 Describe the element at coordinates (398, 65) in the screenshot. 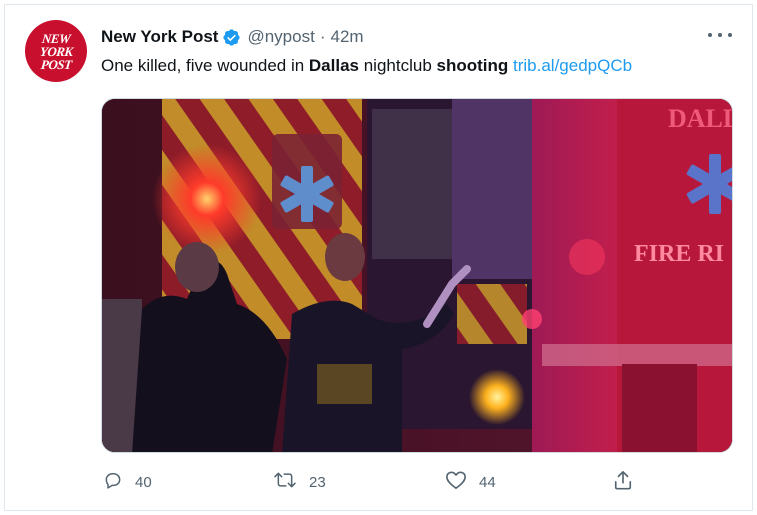

I see `tweet-text-part: nightclub` at that location.